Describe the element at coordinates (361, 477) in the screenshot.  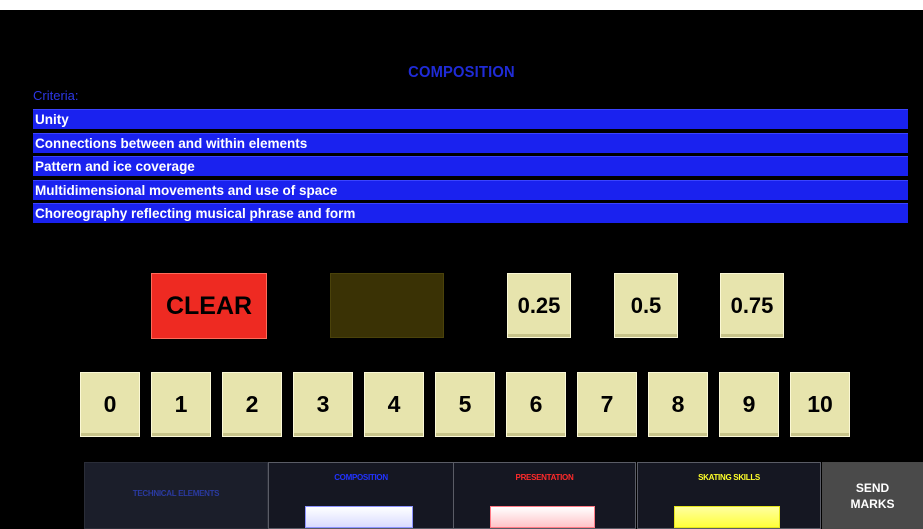
I see `tab-composition-label: COMPOSITION` at that location.